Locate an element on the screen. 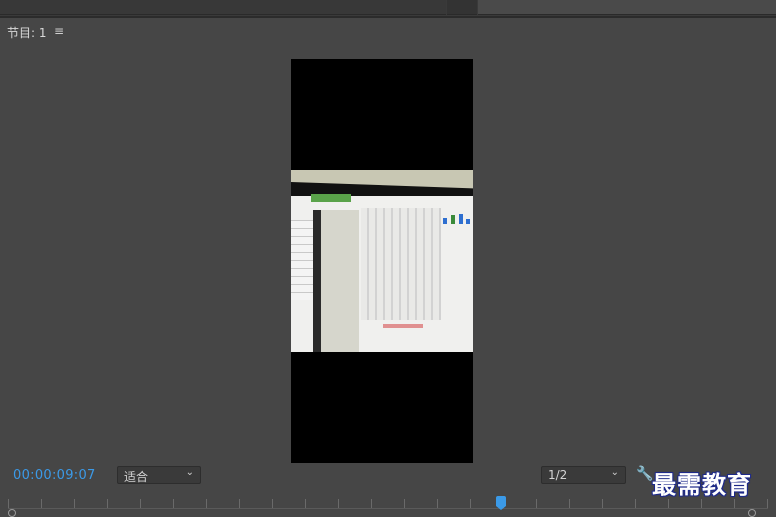  top-panel-right is located at coordinates (627, 7).